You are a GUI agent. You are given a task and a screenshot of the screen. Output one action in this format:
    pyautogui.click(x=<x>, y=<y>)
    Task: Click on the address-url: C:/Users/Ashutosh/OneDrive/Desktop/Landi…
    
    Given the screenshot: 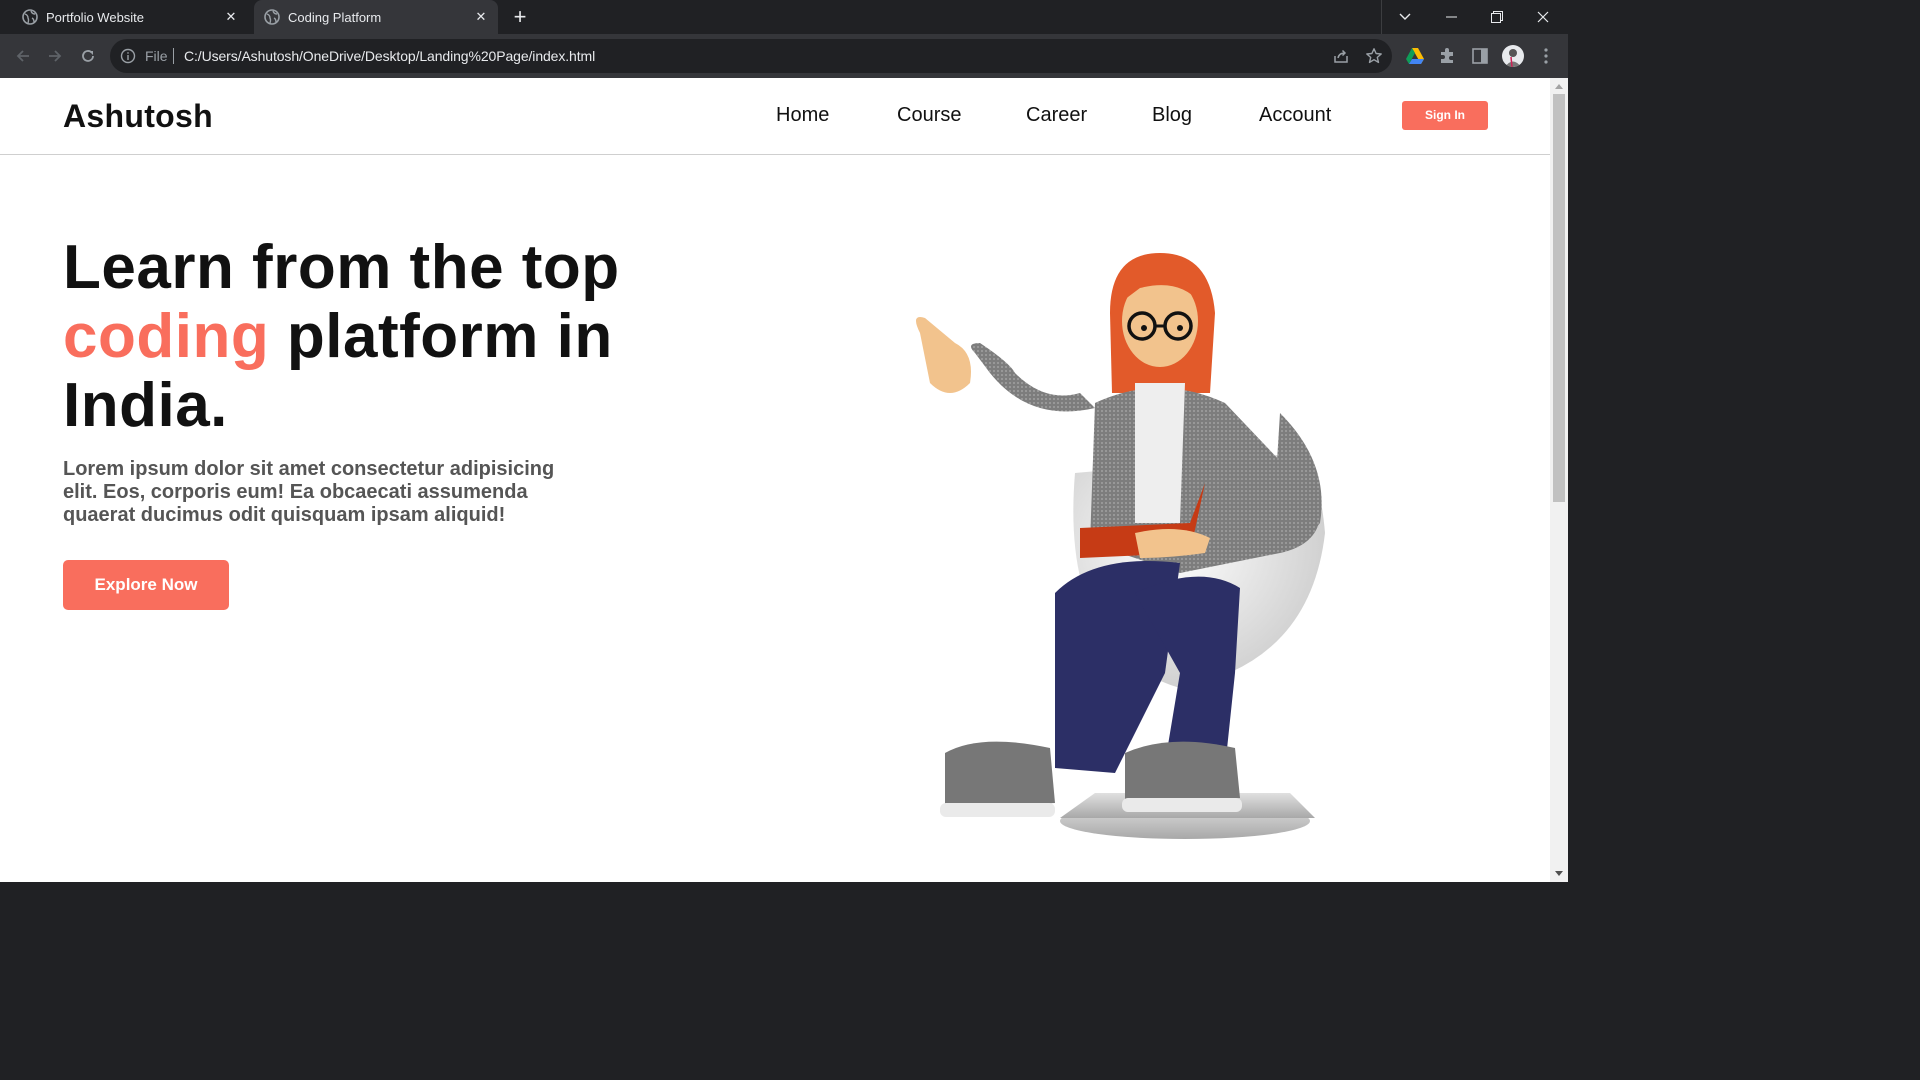 What is the action you would take?
    pyautogui.click(x=389, y=56)
    